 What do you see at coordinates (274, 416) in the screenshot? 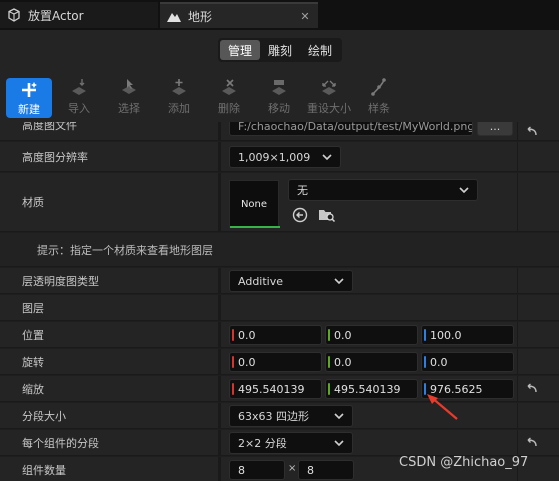
I see `dropdown-value: 63x63 四边形` at bounding box center [274, 416].